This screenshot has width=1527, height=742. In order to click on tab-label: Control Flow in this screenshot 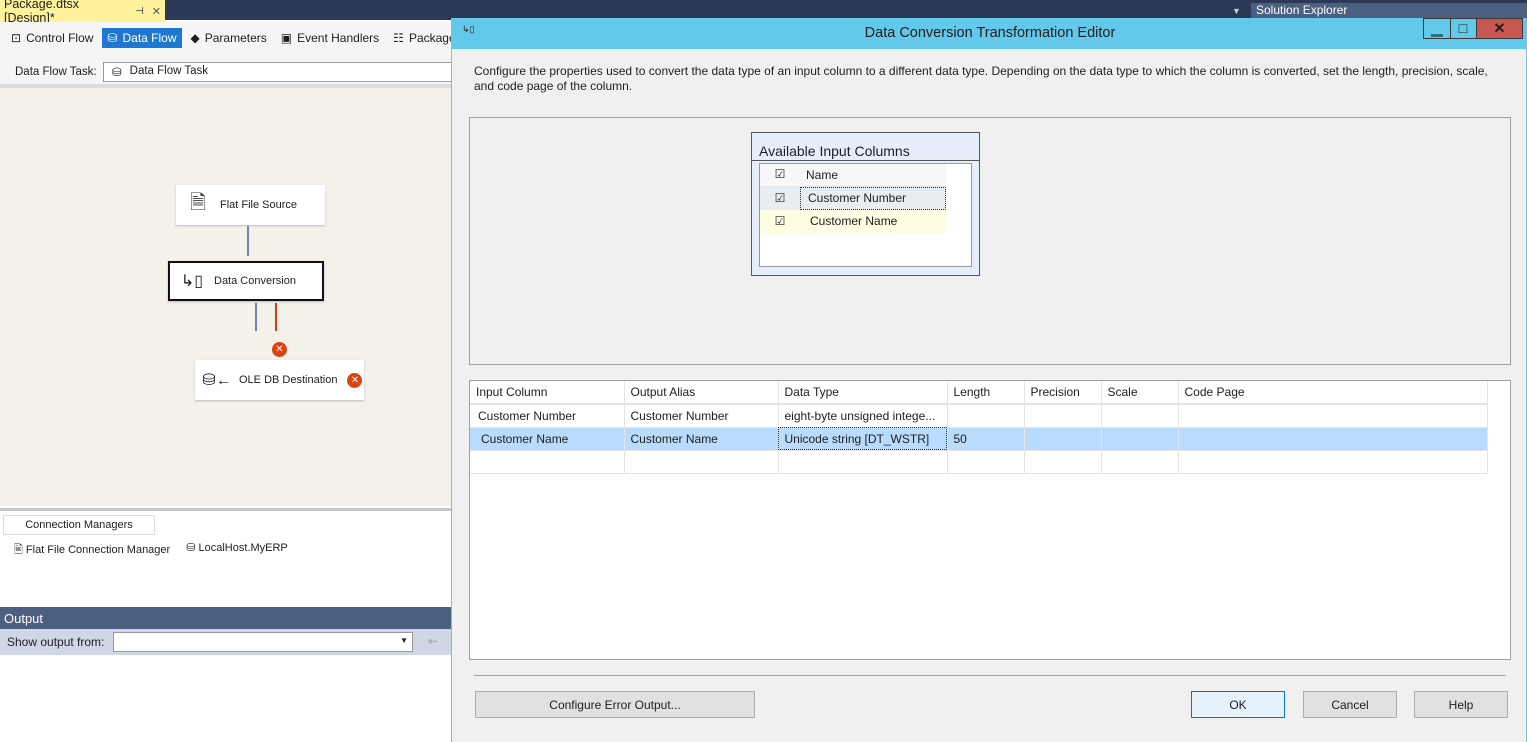, I will do `click(60, 38)`.